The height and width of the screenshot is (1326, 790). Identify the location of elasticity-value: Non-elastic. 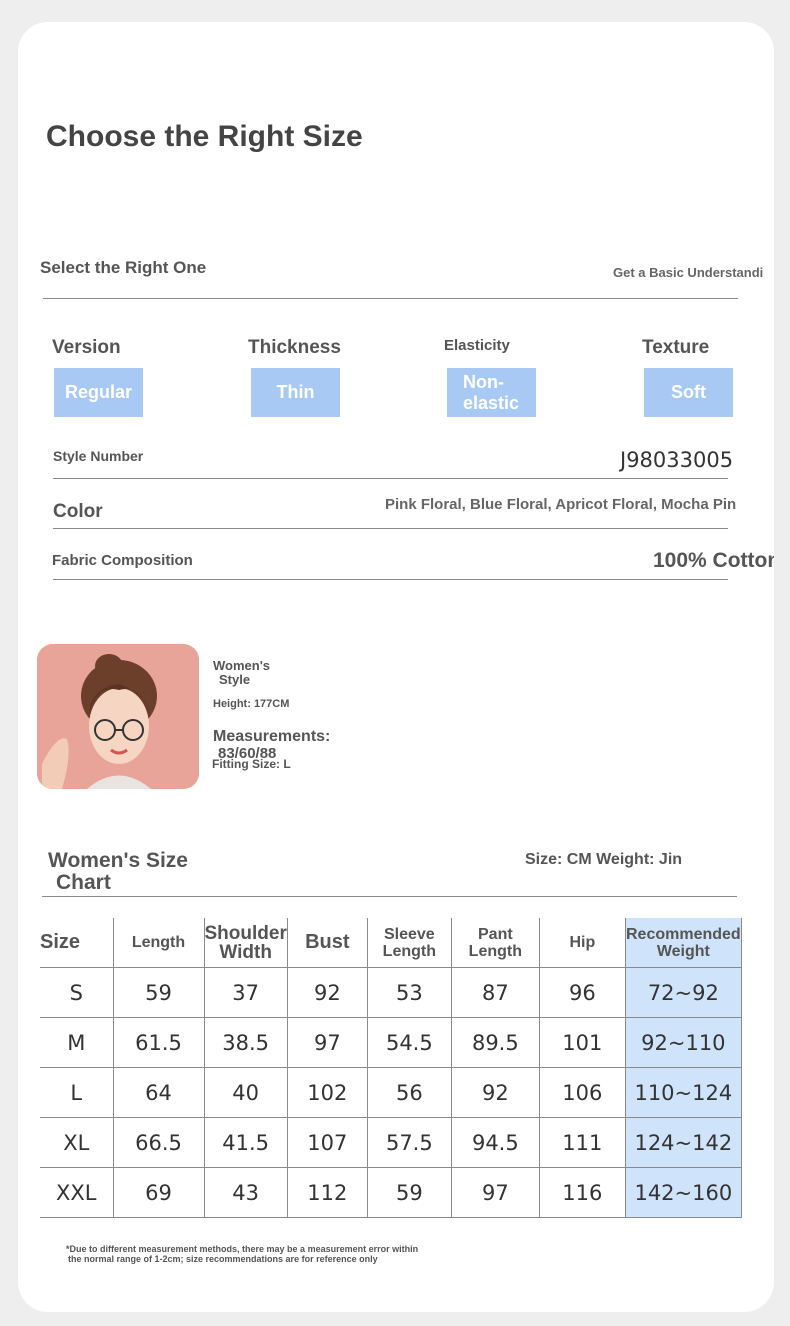
(491, 392).